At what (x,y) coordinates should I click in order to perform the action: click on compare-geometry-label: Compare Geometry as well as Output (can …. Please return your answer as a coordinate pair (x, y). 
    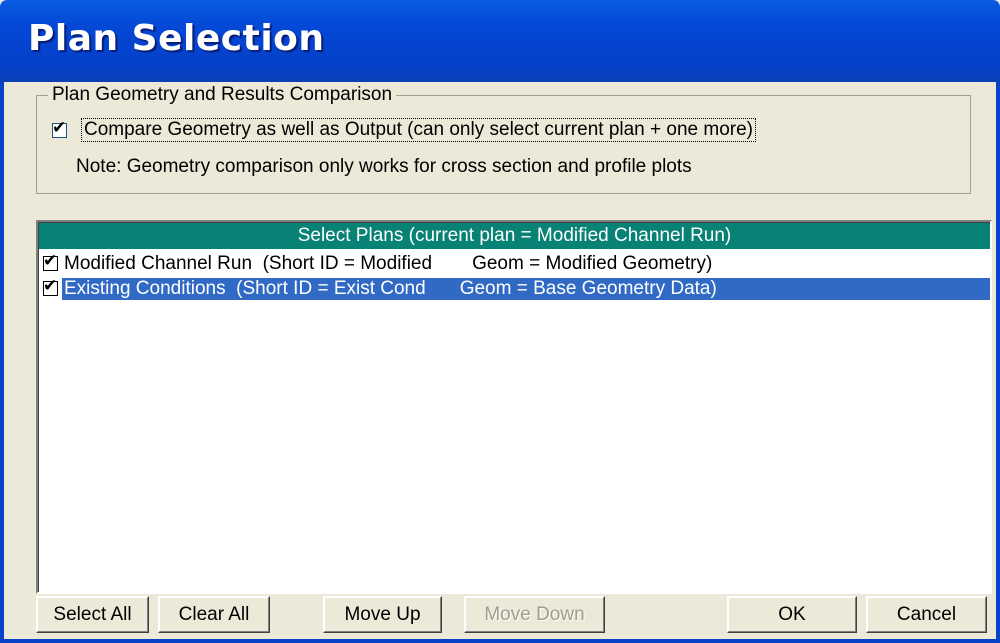
    Looking at the image, I should click on (418, 130).